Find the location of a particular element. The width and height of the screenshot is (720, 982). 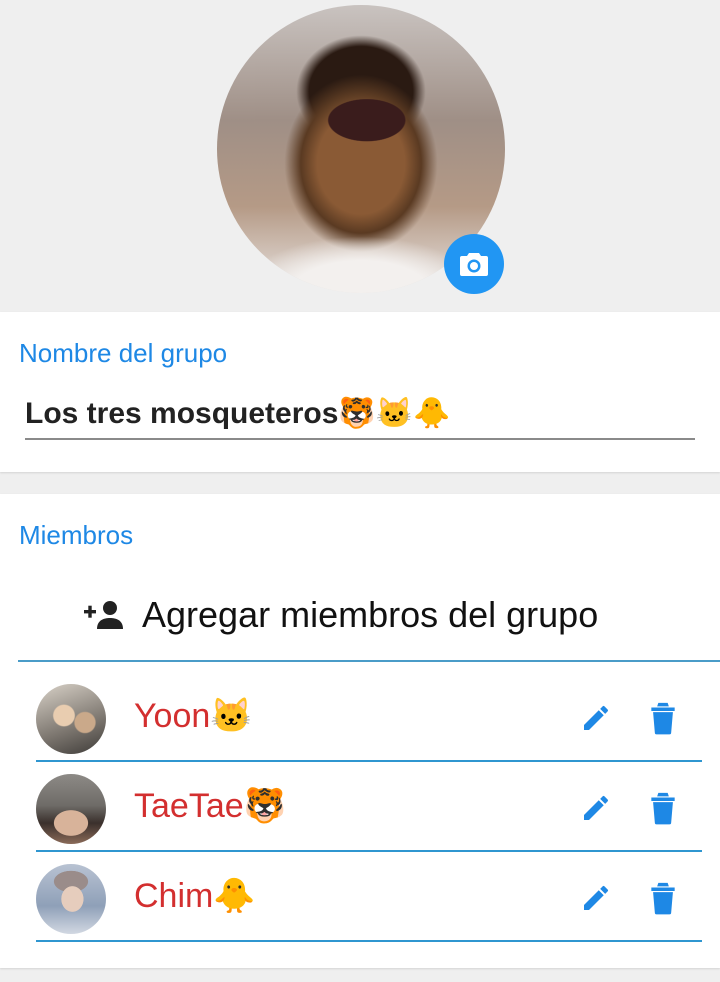

member-row: Chim🐥 is located at coordinates (369, 896).